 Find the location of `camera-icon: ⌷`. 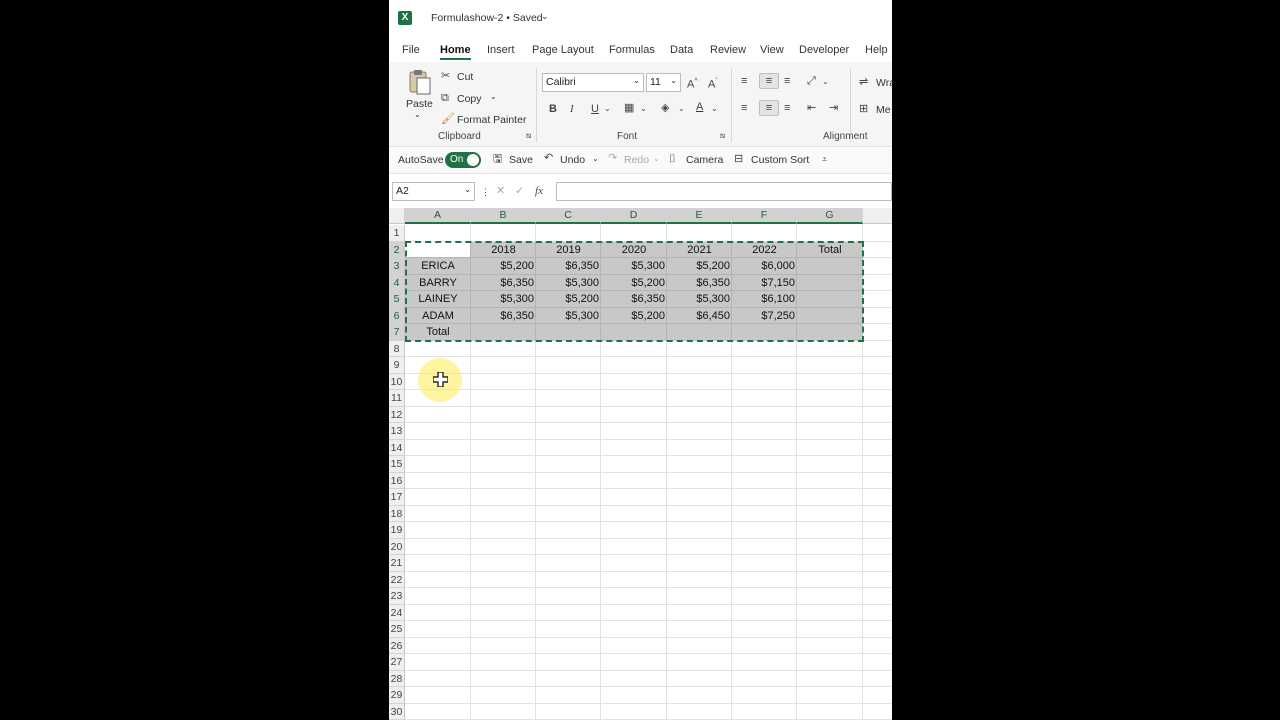

camera-icon: ⌷ is located at coordinates (672, 159).